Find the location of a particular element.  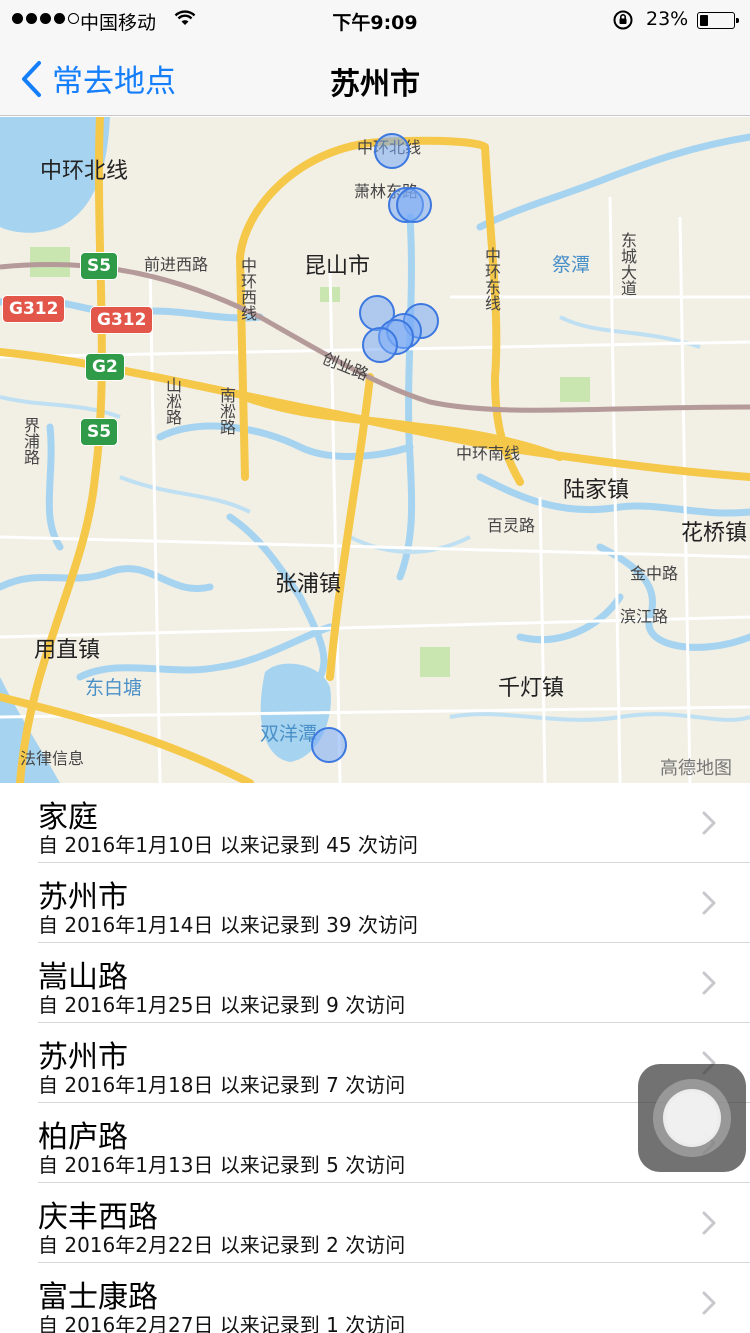

map-label: 双洋潭 is located at coordinates (289, 734).